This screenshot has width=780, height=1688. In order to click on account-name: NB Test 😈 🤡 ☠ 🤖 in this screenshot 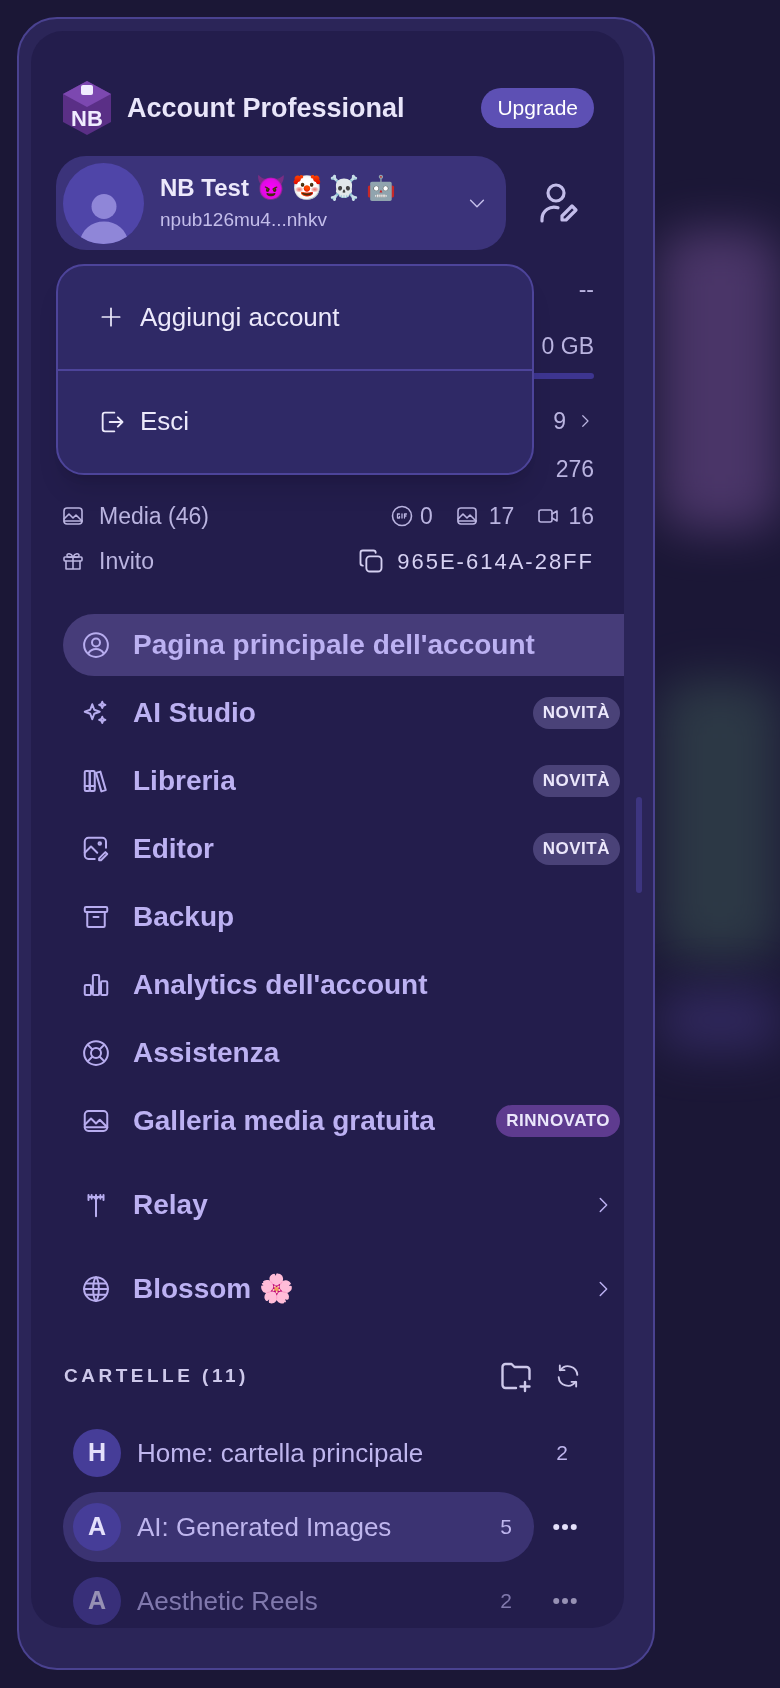, I will do `click(278, 188)`.